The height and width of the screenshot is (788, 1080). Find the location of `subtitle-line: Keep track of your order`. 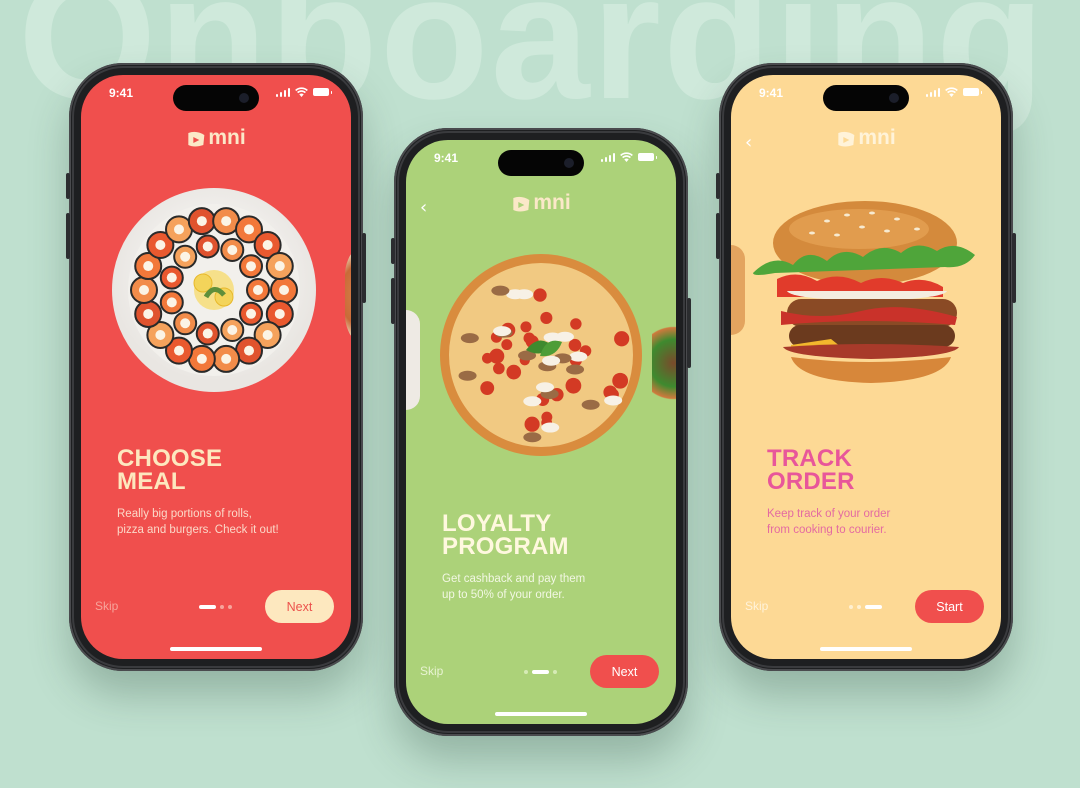

subtitle-line: Keep track of your order is located at coordinates (829, 514).